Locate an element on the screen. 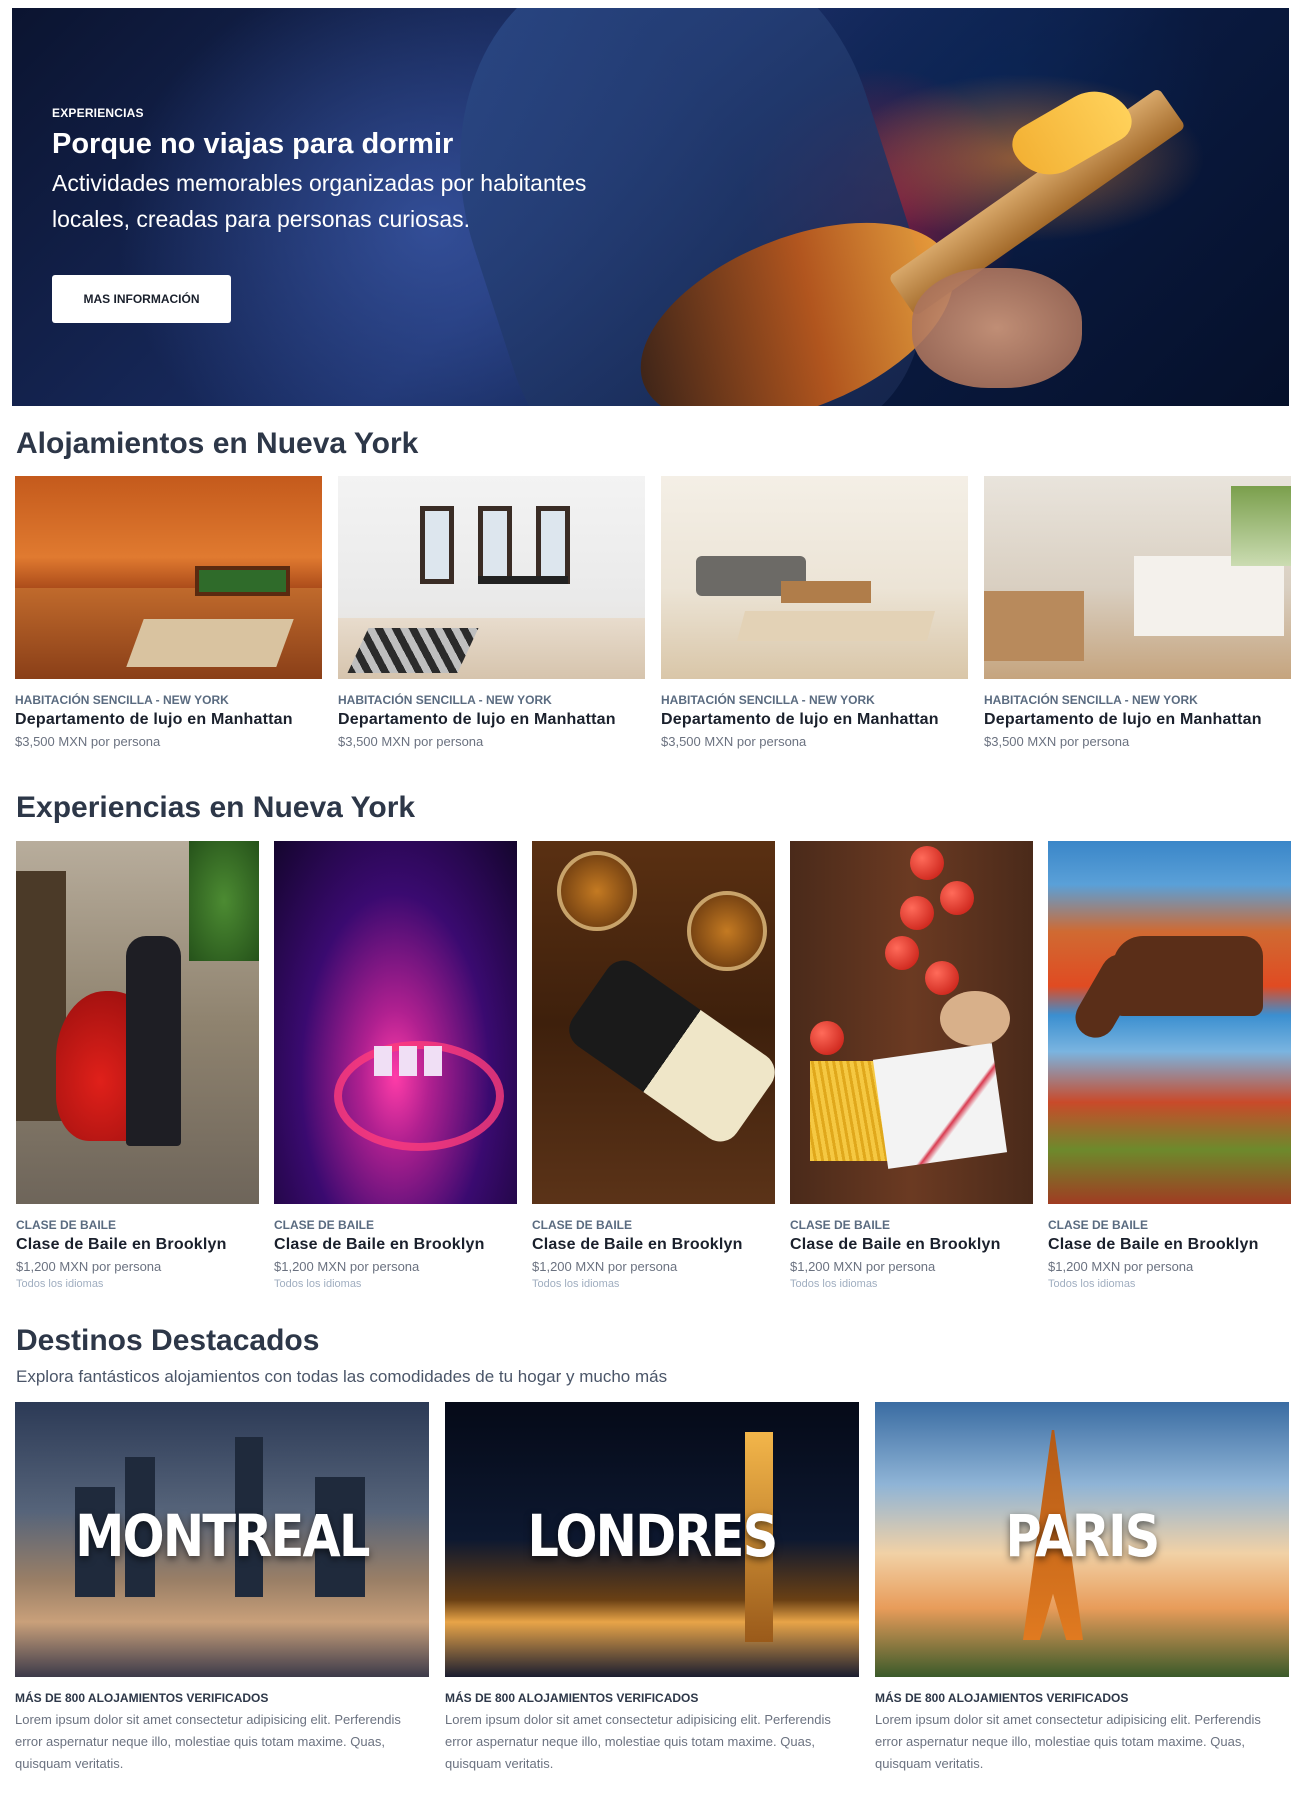 The height and width of the screenshot is (1804, 1304). hero-subtitle-line: locales, creadas para personas curiosas. is located at coordinates (261, 219).